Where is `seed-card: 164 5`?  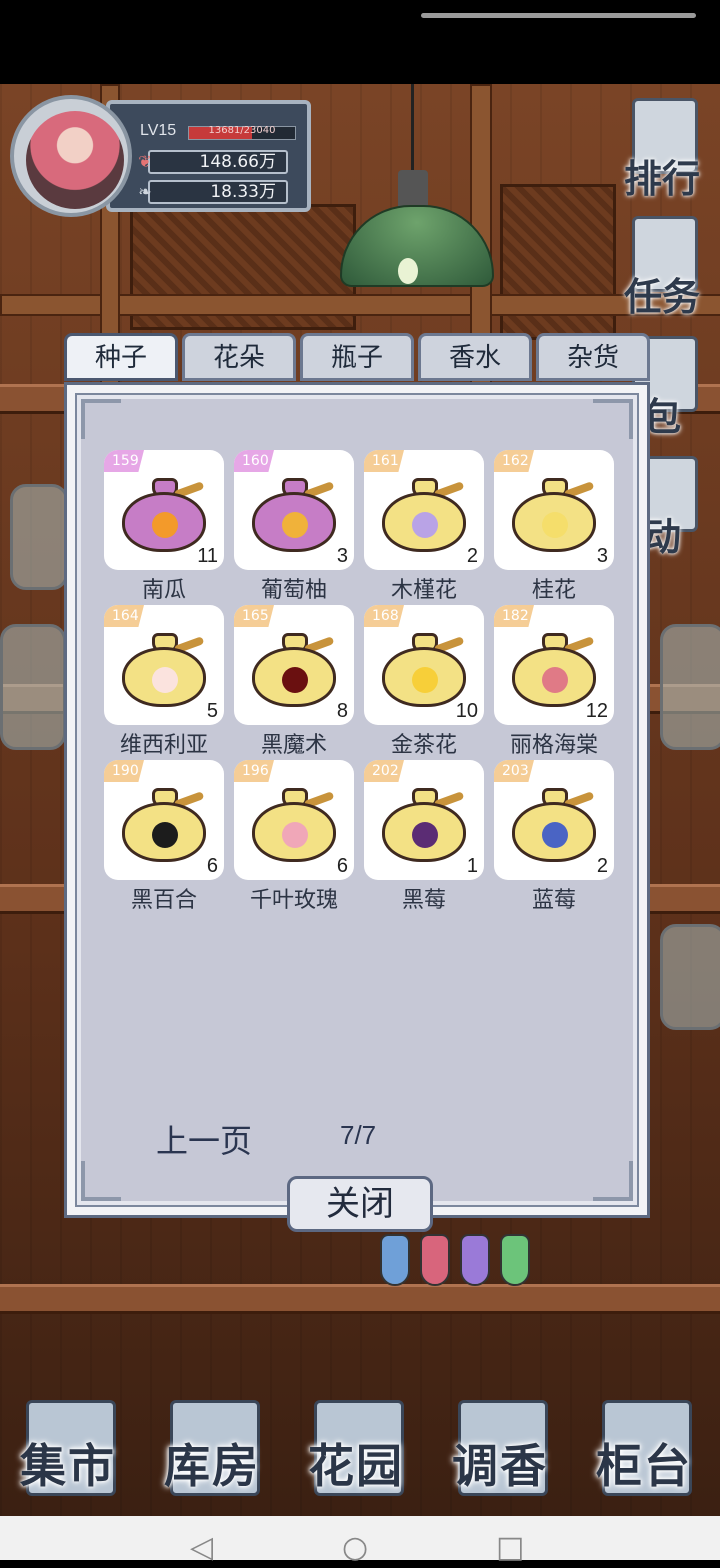 seed-card: 164 5 is located at coordinates (164, 665).